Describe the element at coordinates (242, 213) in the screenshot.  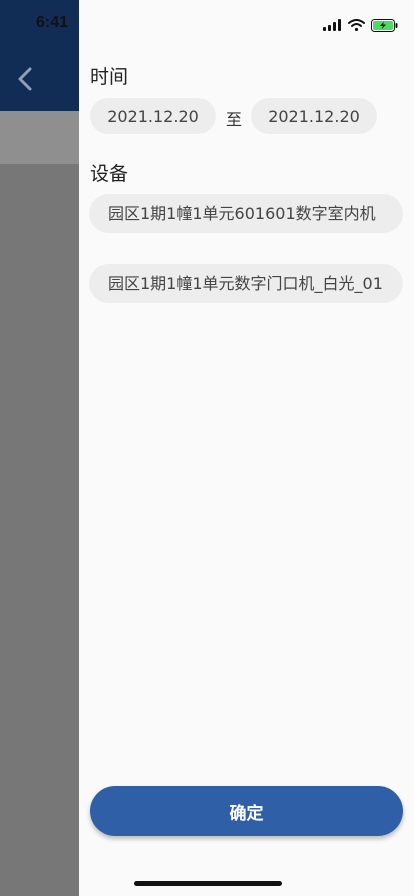
I see `device-option-label: 园区1期1幢1单元601601数字室内机` at that location.